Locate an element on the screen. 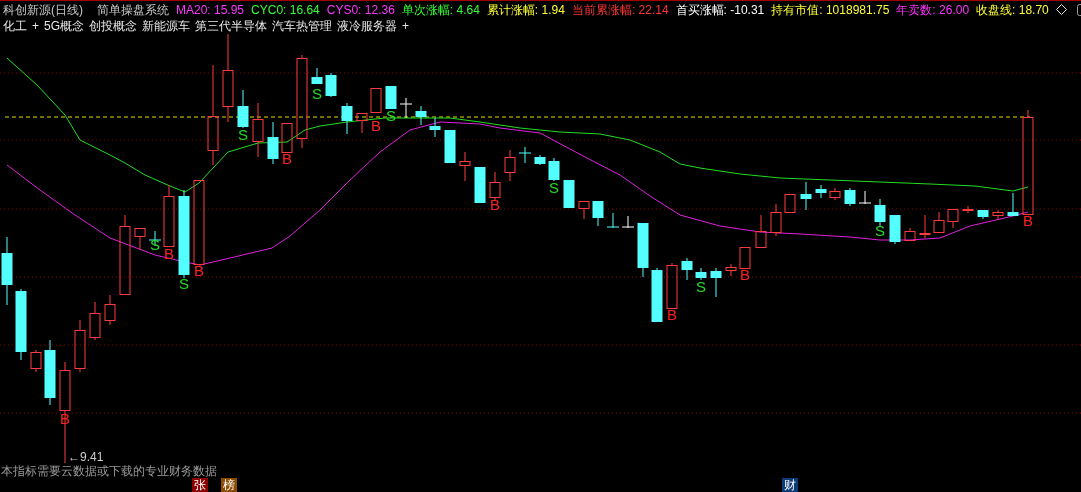 The image size is (1081, 492). concept-tag: 液冷服务器 is located at coordinates (367, 26).